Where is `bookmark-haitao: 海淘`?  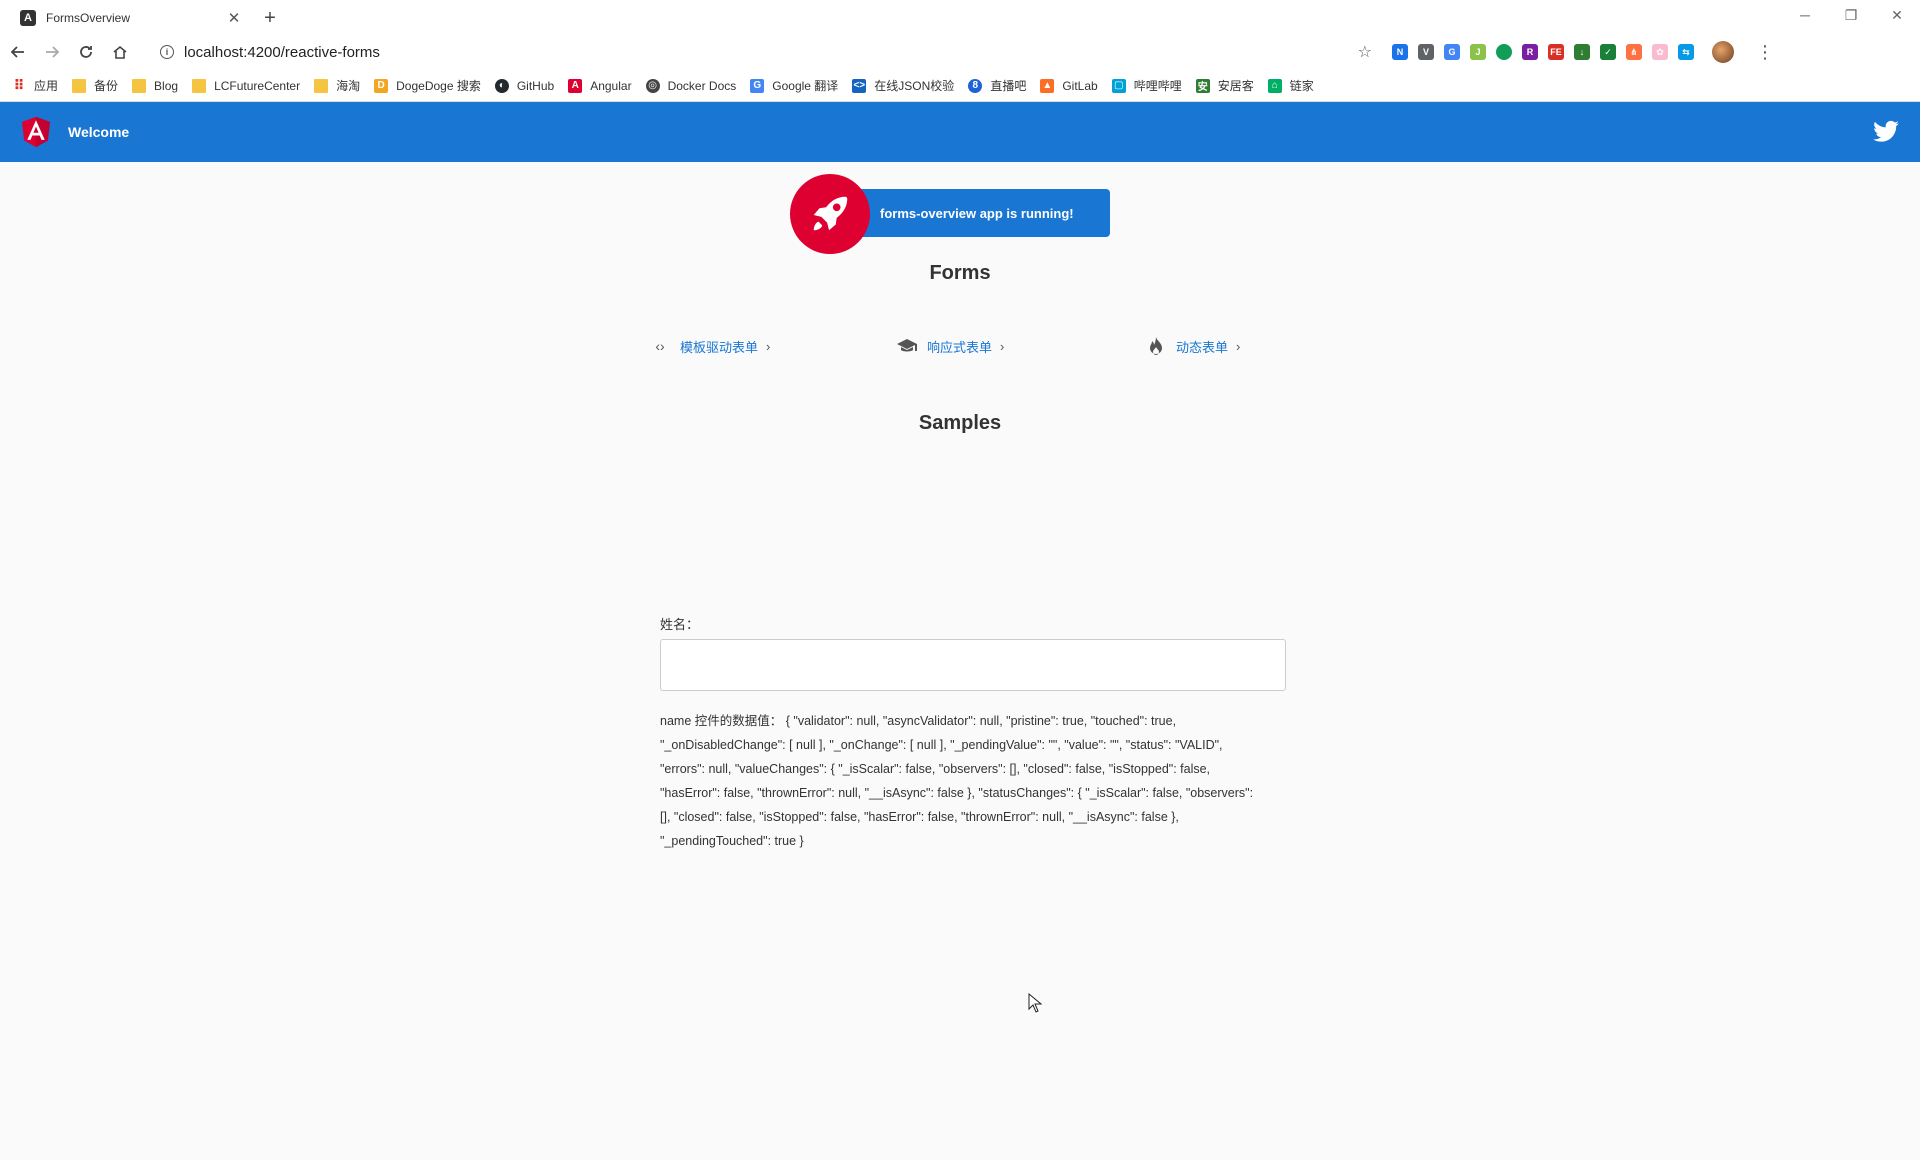
bookmark-haitao: 海淘 is located at coordinates (337, 85).